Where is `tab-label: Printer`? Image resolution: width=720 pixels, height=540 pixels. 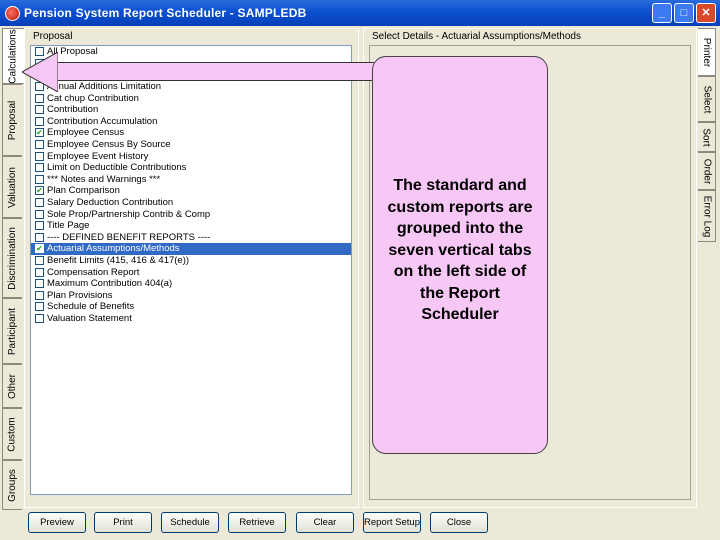
tab-label: Printer is located at coordinates (707, 52).